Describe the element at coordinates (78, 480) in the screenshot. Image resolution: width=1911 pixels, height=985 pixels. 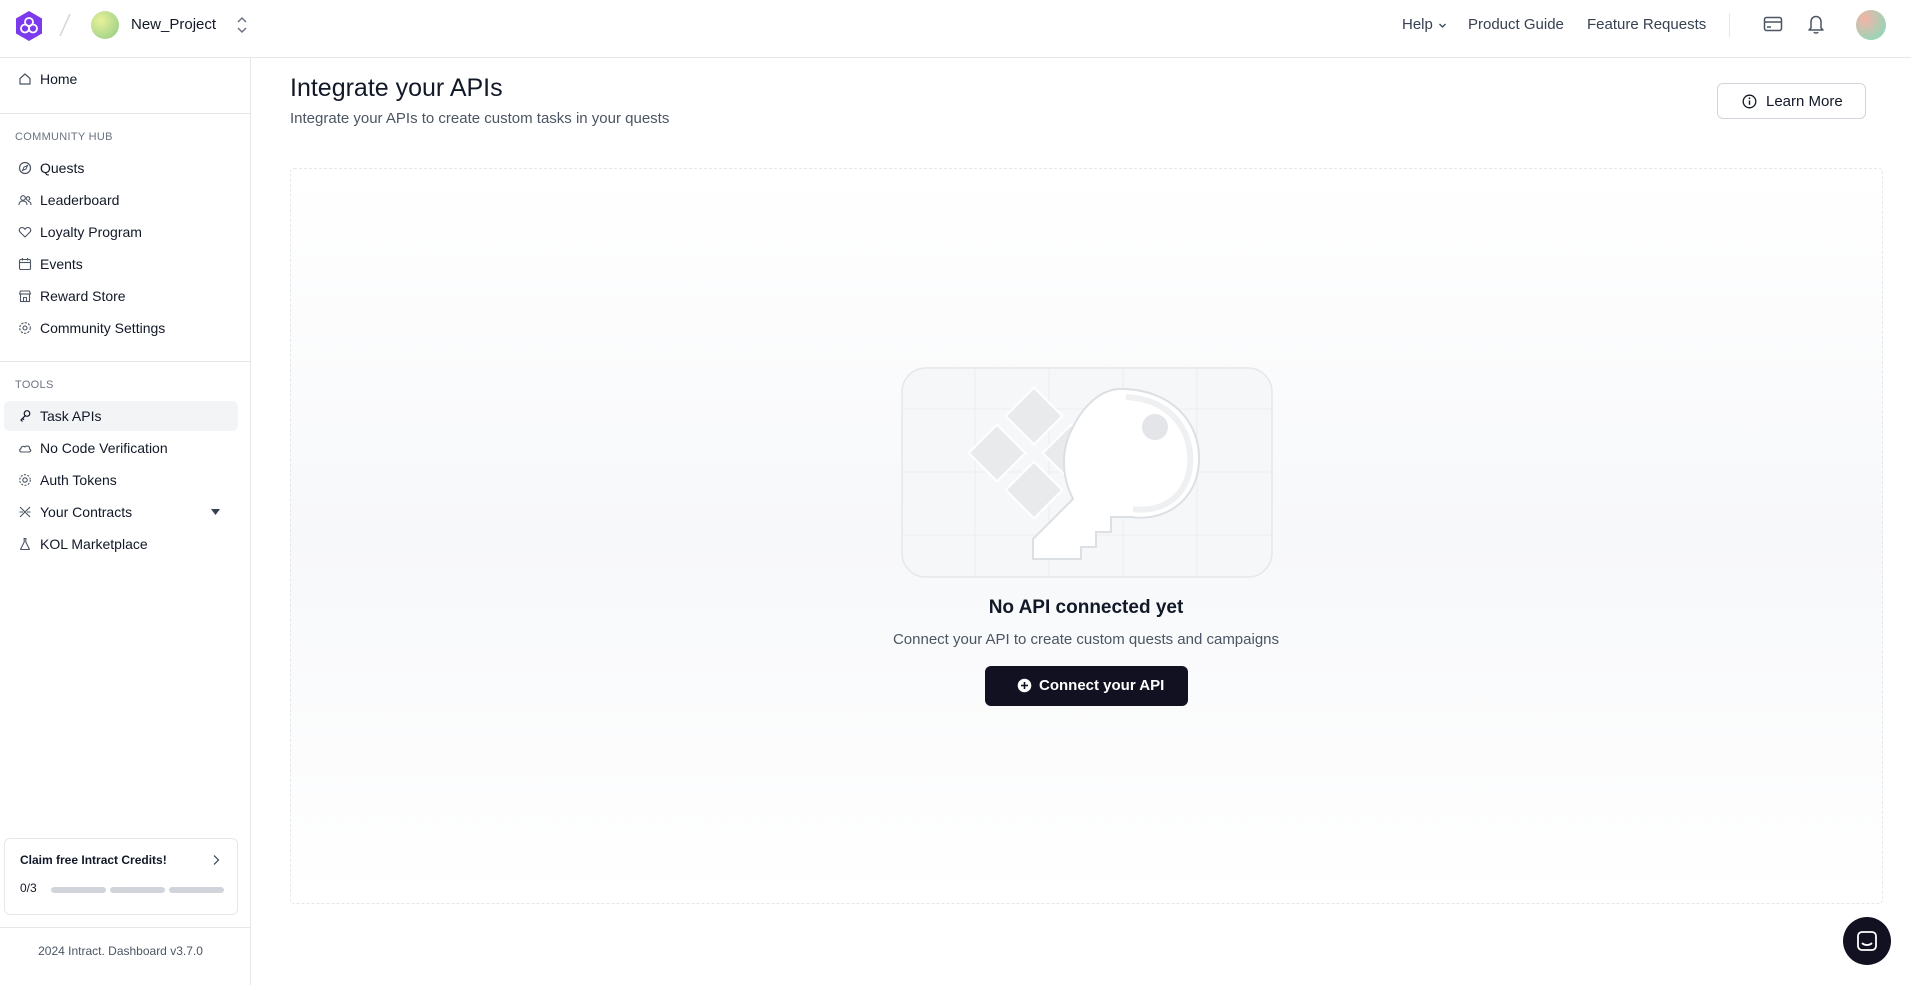
I see `sidebar-item-label: Auth Tokens` at that location.